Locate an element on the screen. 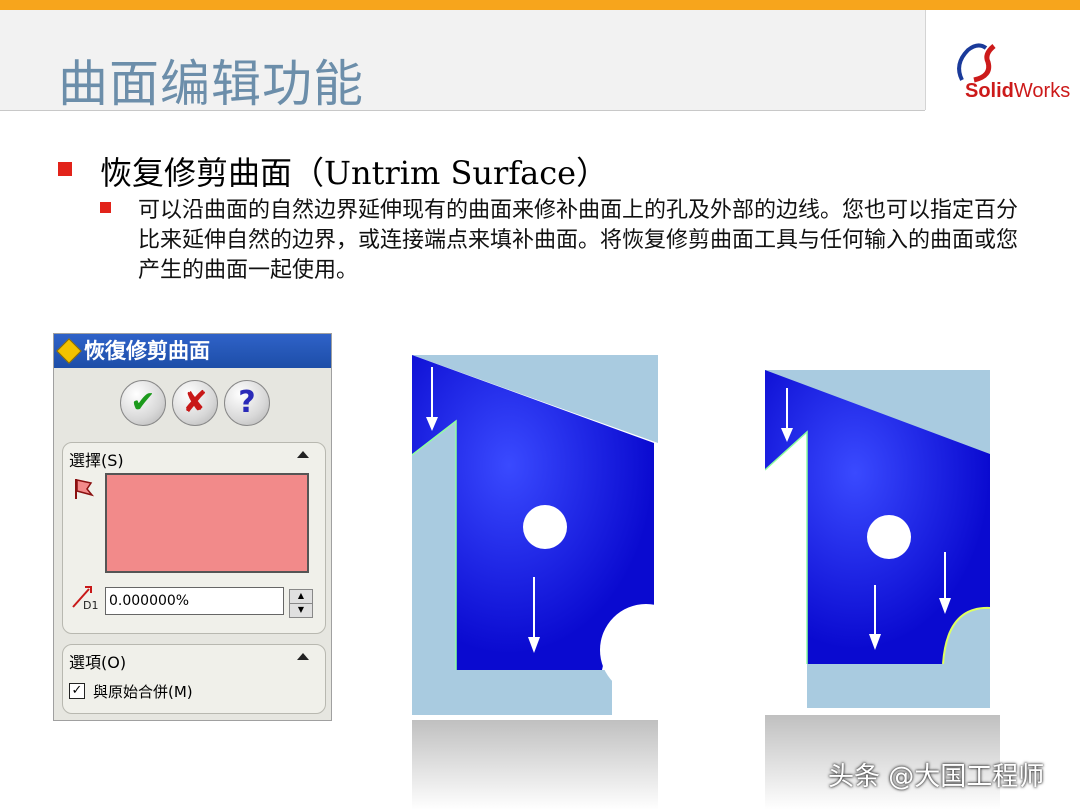  section-heading: 恢复修剪曲面（Untrim Surface） is located at coordinates (354, 173).